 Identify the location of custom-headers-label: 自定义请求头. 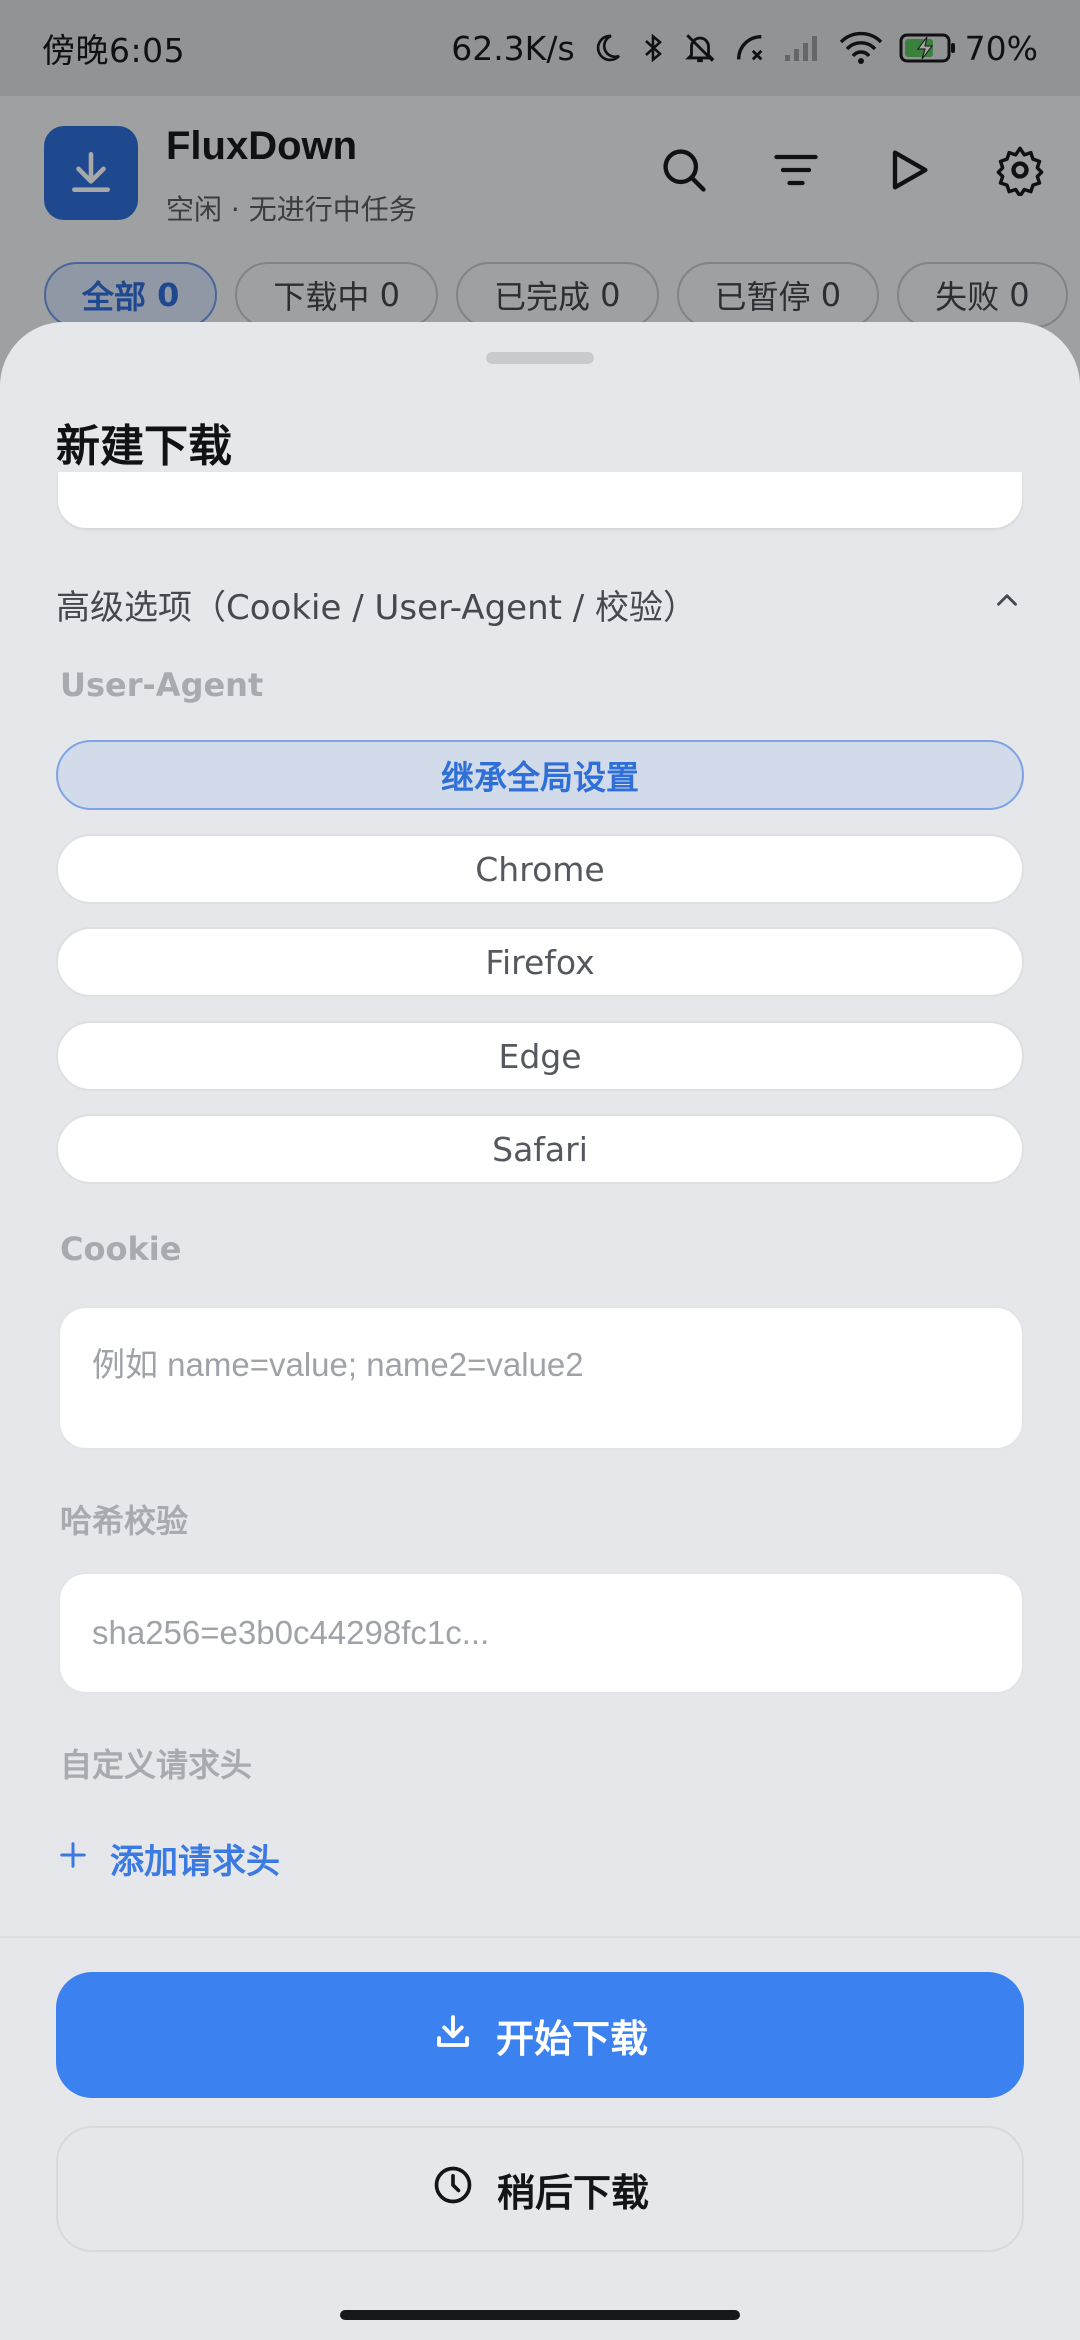
(156, 1765).